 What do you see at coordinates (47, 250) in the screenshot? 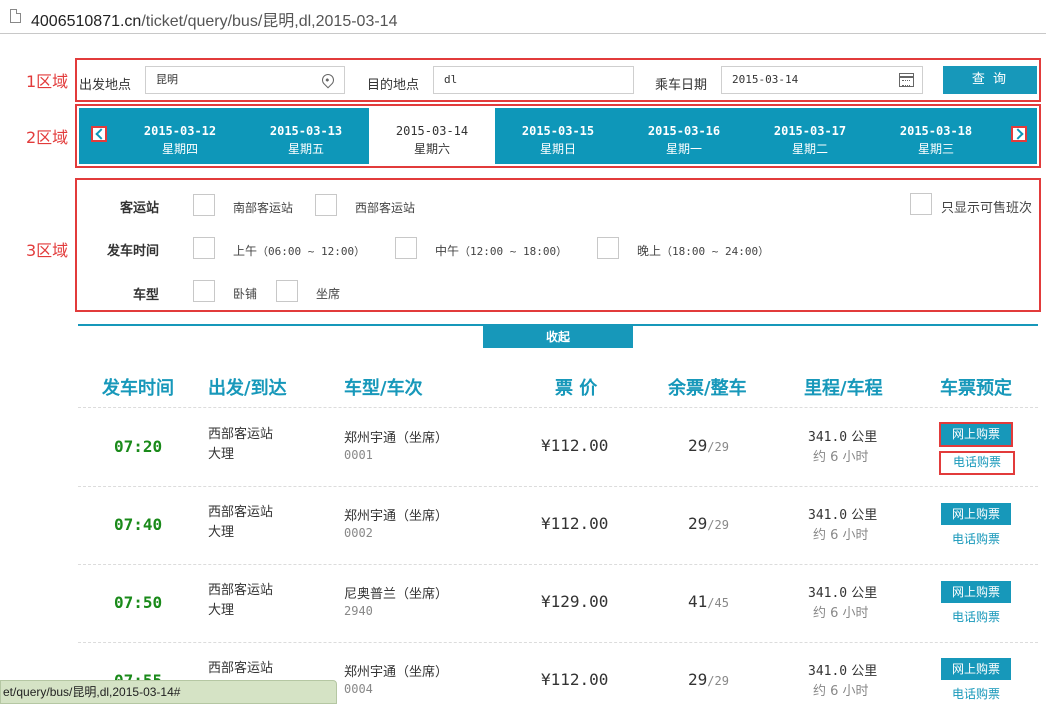
I see `zone3-annotation: 3区域` at bounding box center [47, 250].